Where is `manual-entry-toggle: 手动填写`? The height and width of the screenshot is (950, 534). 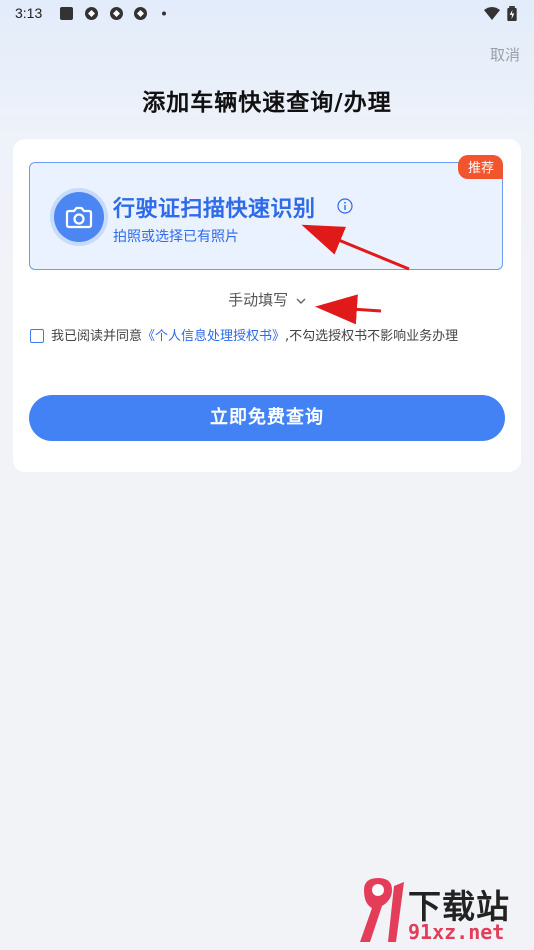
manual-entry-toggle: 手动填写 is located at coordinates (267, 299).